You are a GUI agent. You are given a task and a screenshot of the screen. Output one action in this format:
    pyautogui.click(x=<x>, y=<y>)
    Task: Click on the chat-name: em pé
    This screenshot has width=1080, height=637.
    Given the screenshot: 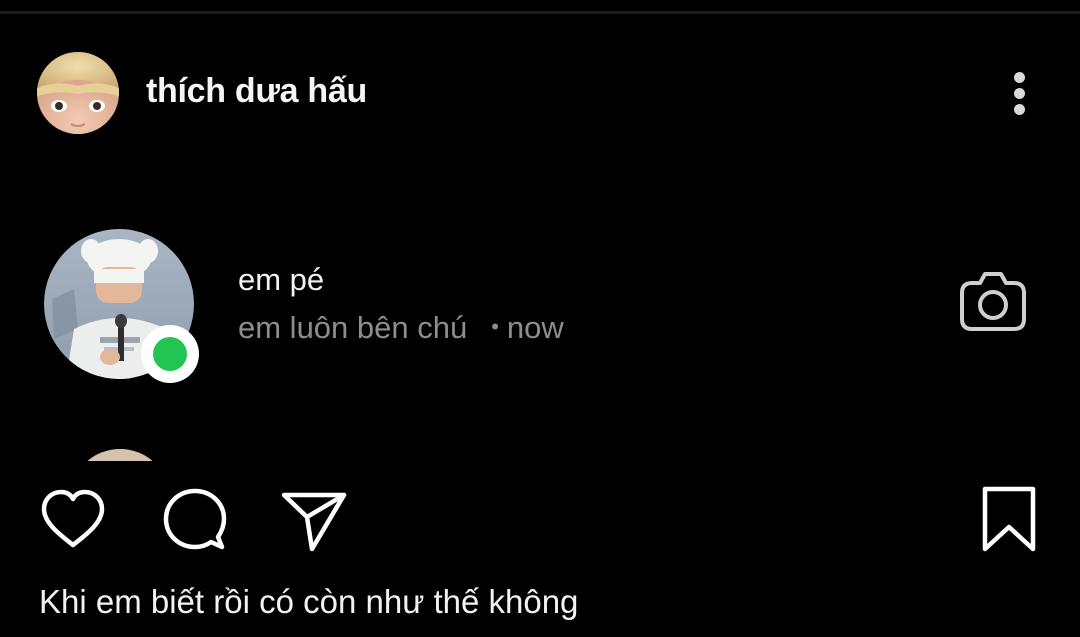 What is the action you would take?
    pyautogui.click(x=281, y=279)
    